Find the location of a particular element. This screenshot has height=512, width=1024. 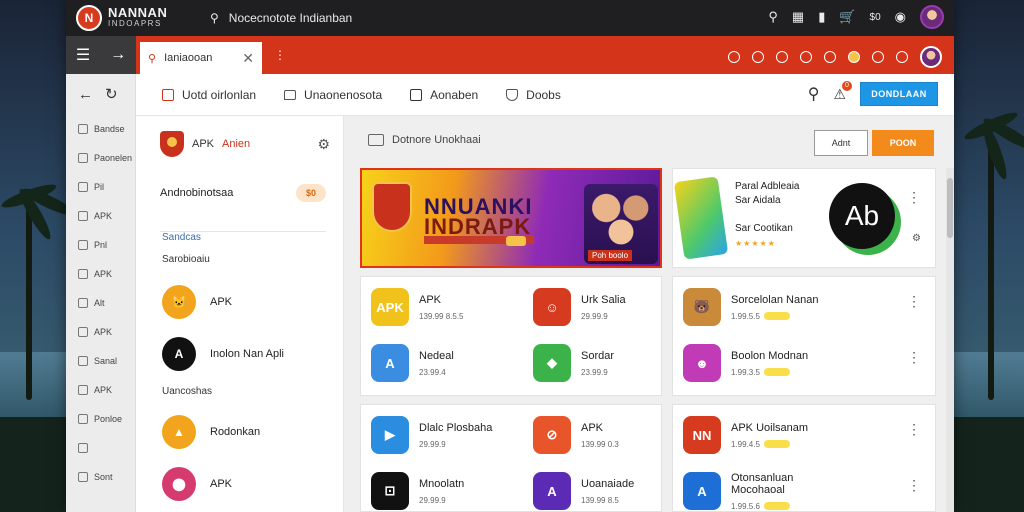

history-icon is located at coordinates (734, 57).